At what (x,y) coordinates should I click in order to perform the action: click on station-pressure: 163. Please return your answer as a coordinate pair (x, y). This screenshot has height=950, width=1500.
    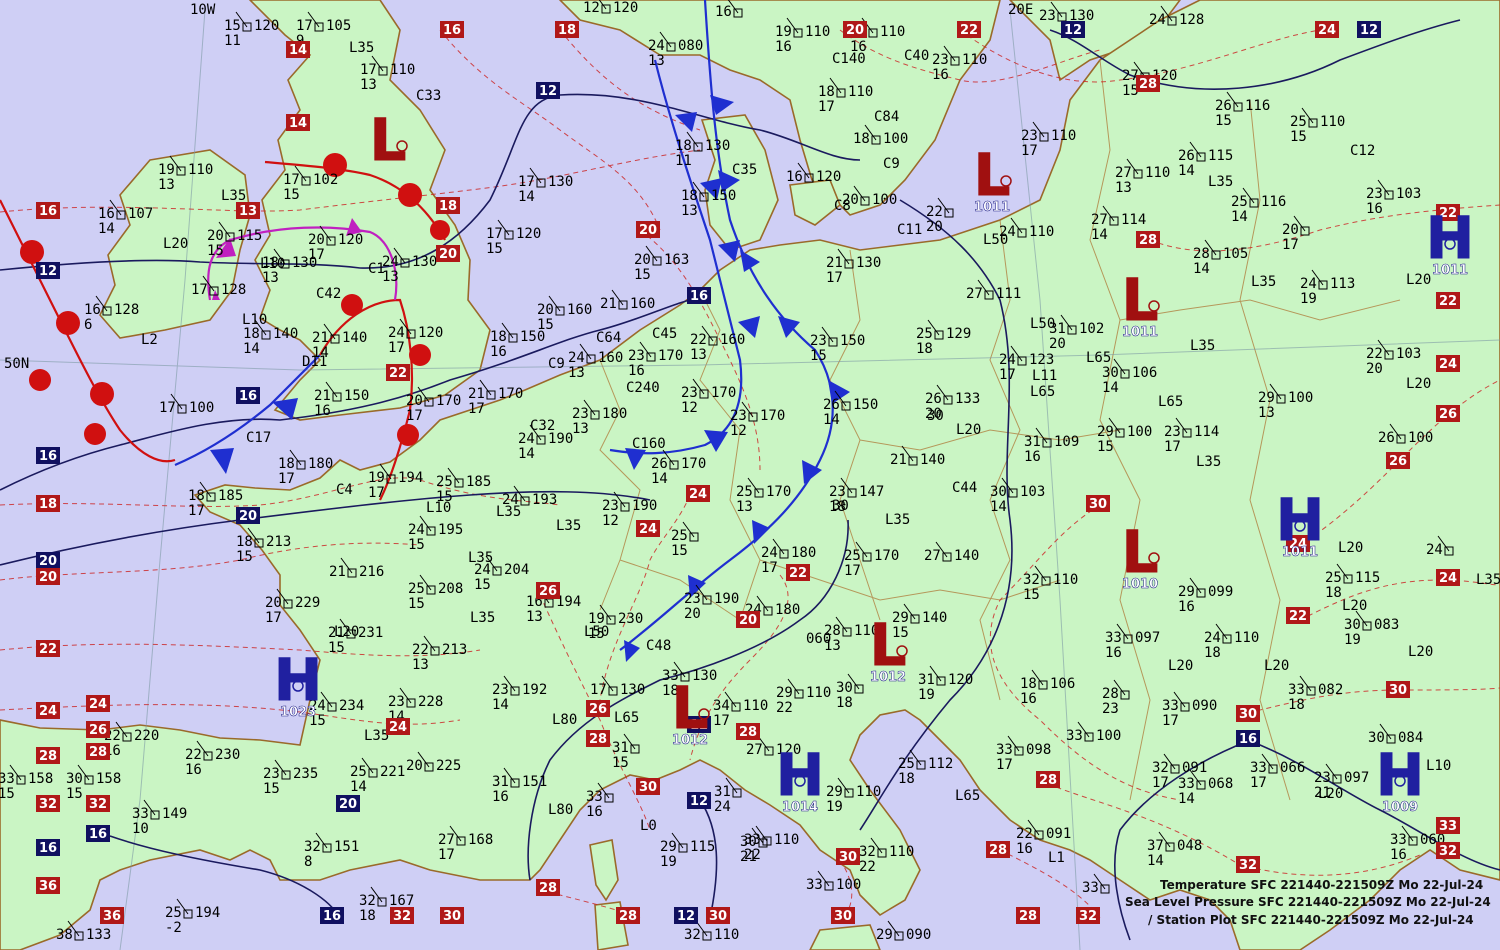
    Looking at the image, I should click on (676, 260).